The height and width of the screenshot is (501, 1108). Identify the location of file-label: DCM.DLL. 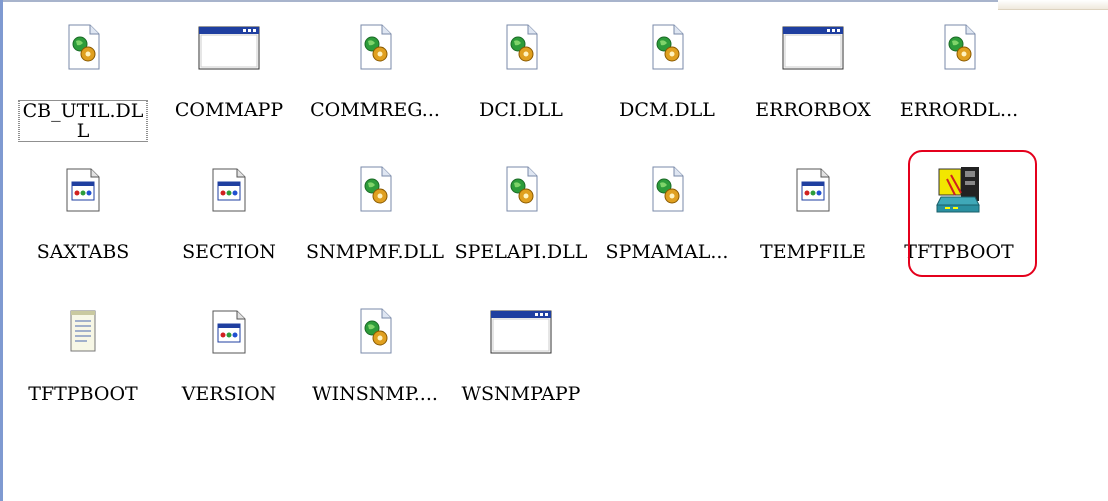
(667, 110).